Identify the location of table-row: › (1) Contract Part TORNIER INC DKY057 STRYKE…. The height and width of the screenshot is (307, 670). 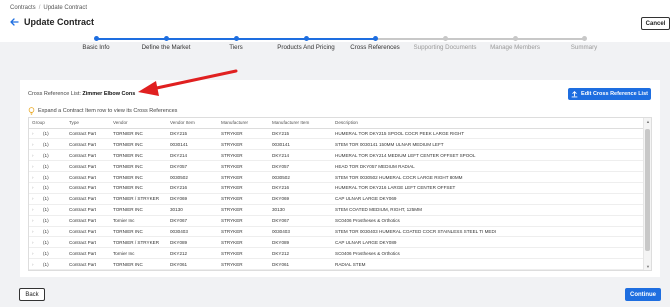
(336, 166).